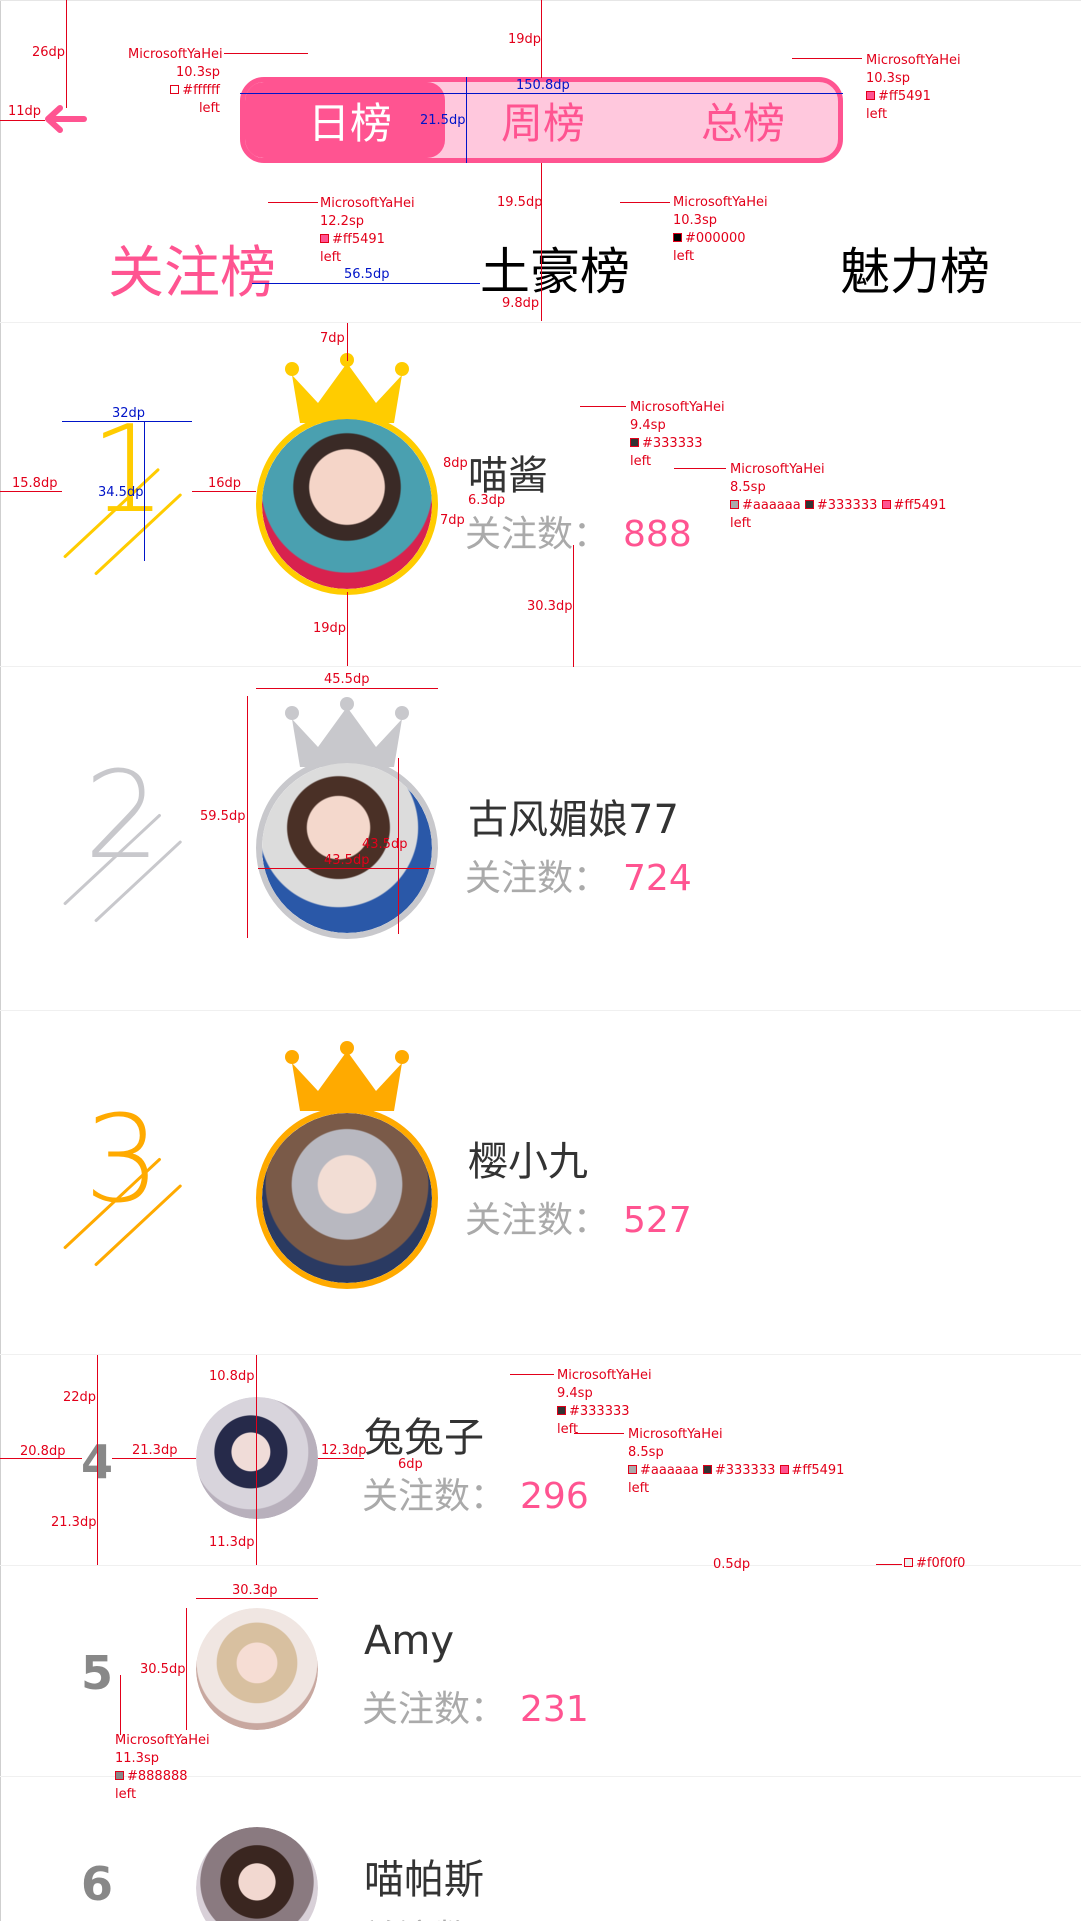 The image size is (1081, 1921). I want to click on follow-count-line: 关注数： 527, so click(578, 1217).